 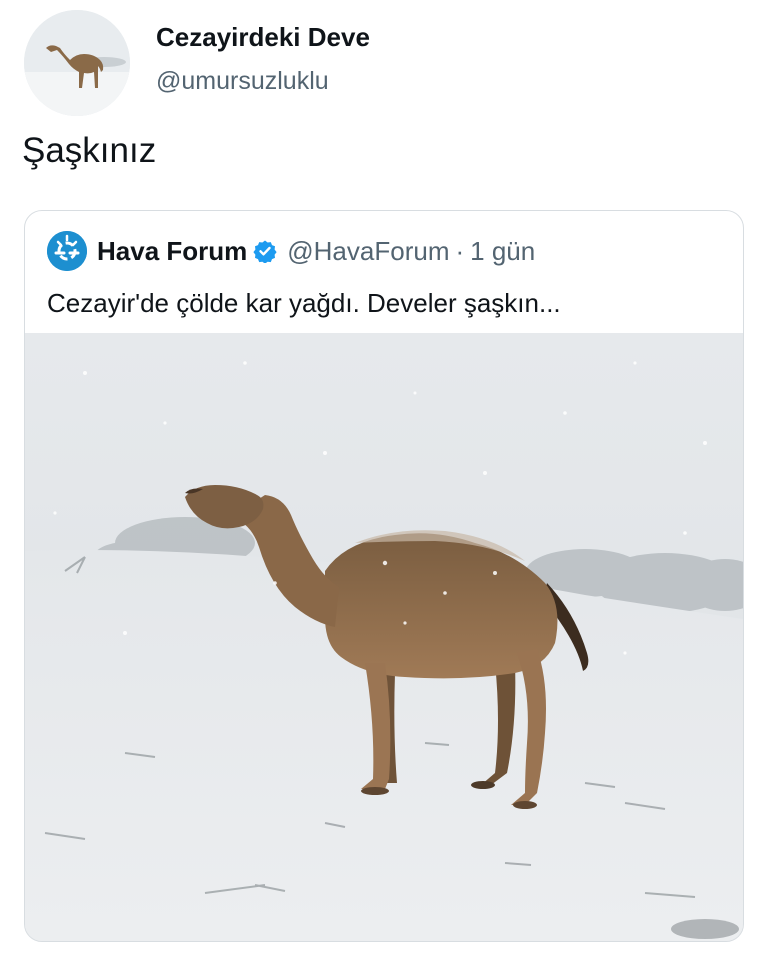 I want to click on author-display-name: Cezayirdeki Deve, so click(x=263, y=37).